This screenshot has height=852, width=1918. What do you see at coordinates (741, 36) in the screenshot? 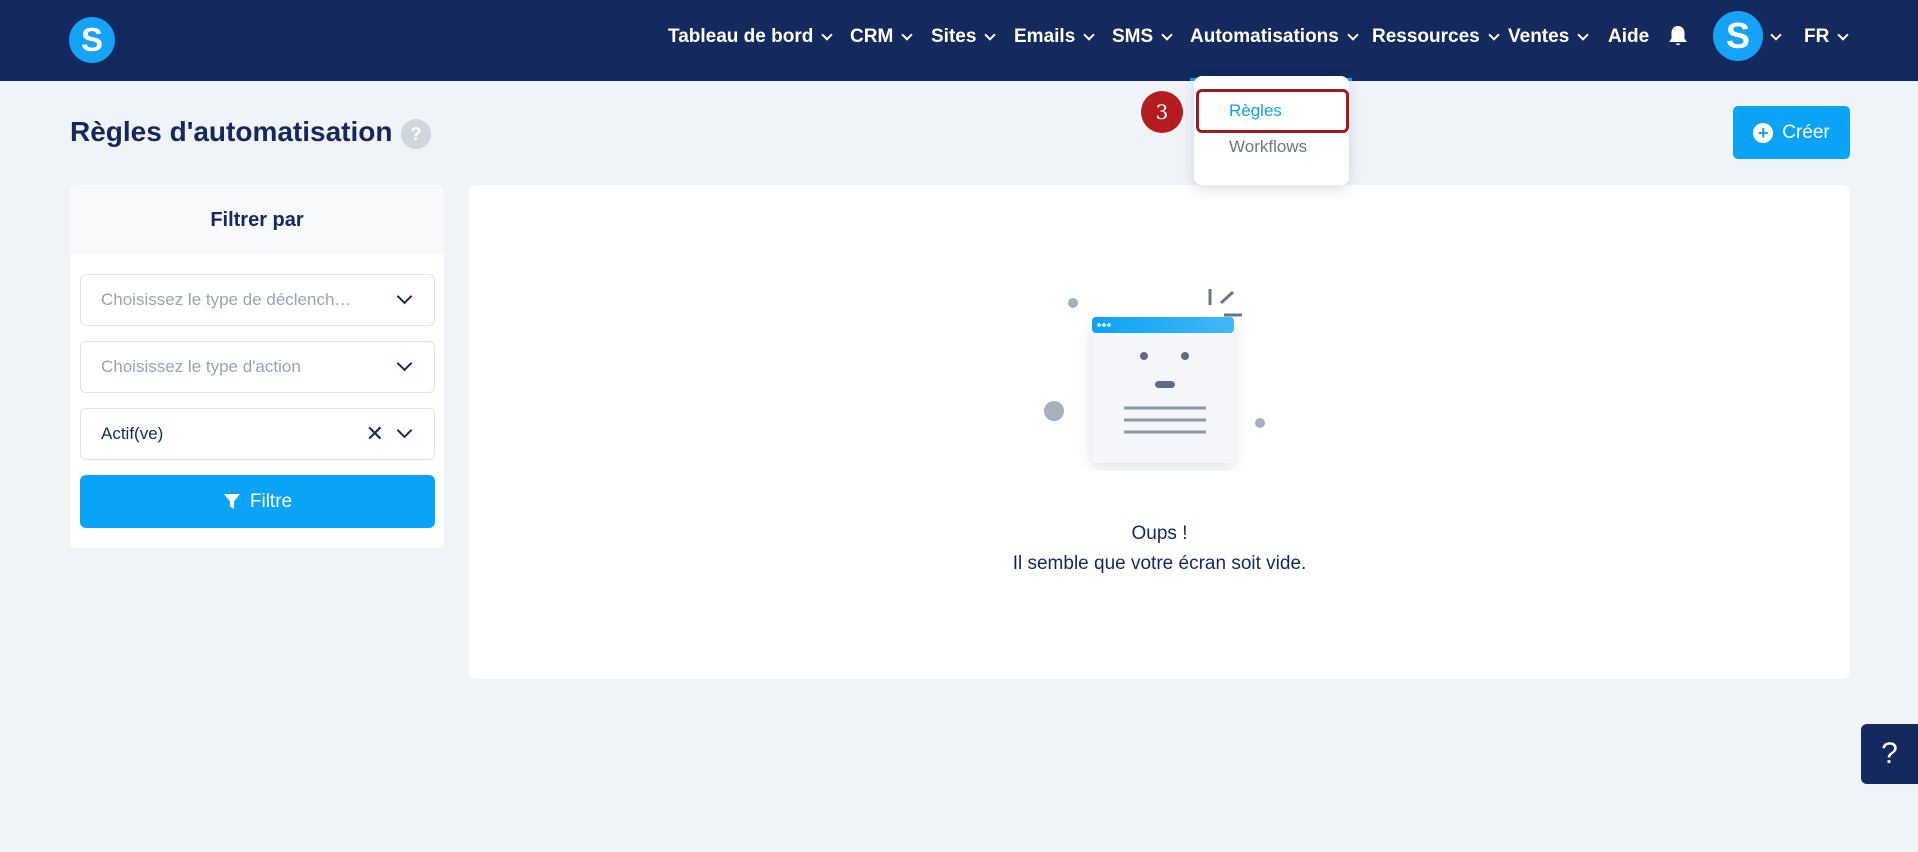
I see `nav-label: Tableau de bord` at bounding box center [741, 36].